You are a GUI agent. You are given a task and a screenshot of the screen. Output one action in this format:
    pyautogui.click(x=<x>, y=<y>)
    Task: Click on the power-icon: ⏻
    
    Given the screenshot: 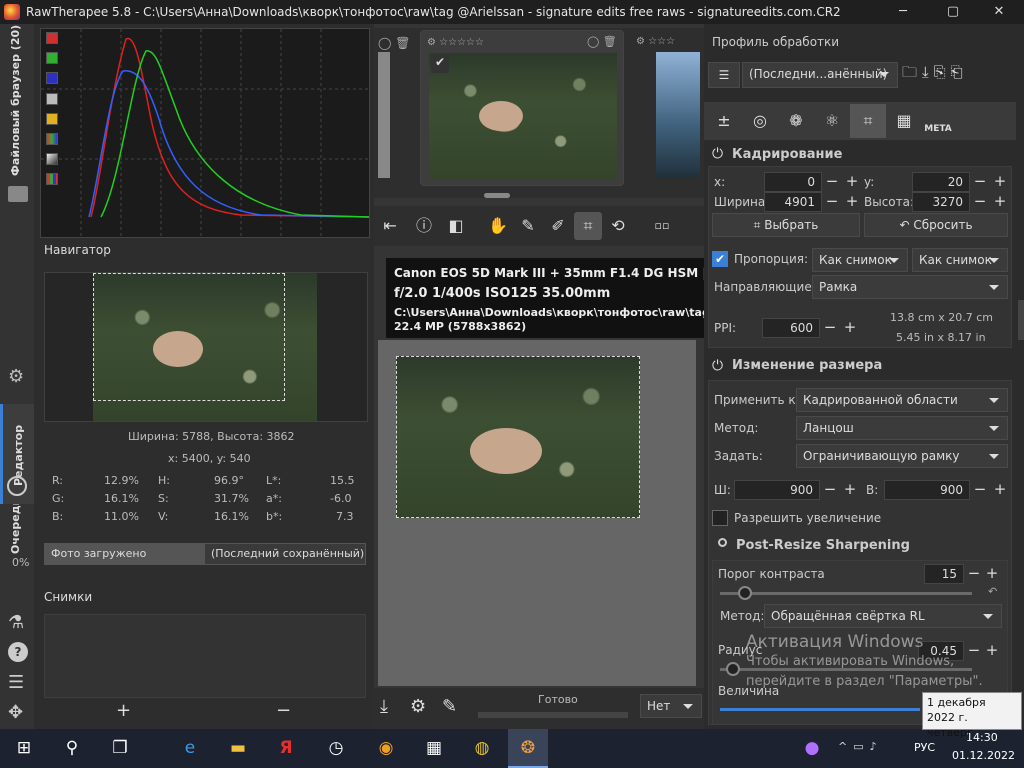 What is the action you would take?
    pyautogui.click(x=717, y=154)
    